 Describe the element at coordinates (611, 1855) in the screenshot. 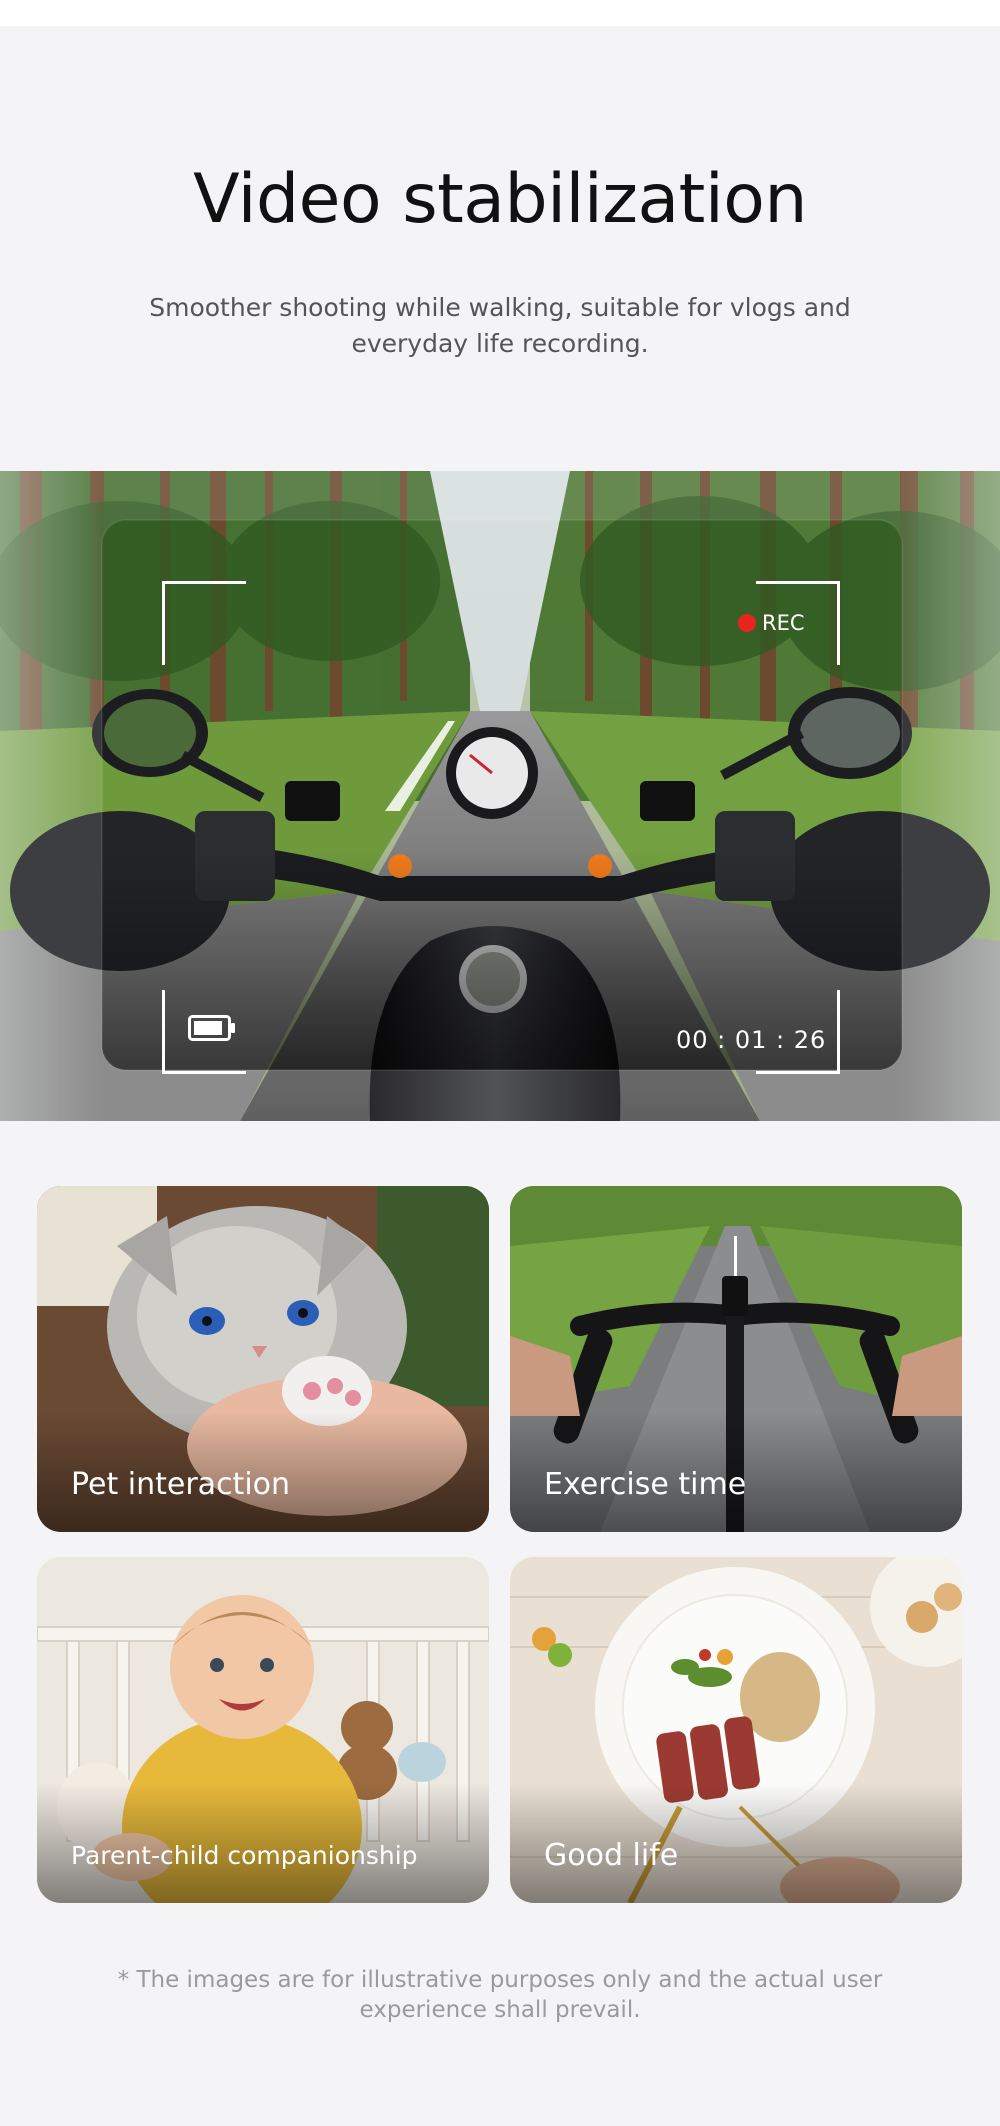

I see `scenario-label: Good life` at that location.